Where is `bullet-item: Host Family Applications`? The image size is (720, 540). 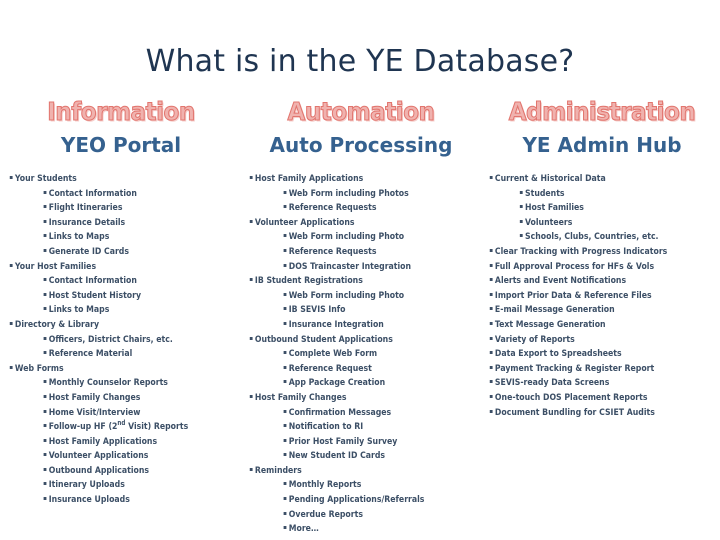
bullet-item: Host Family Applications is located at coordinates (114, 442).